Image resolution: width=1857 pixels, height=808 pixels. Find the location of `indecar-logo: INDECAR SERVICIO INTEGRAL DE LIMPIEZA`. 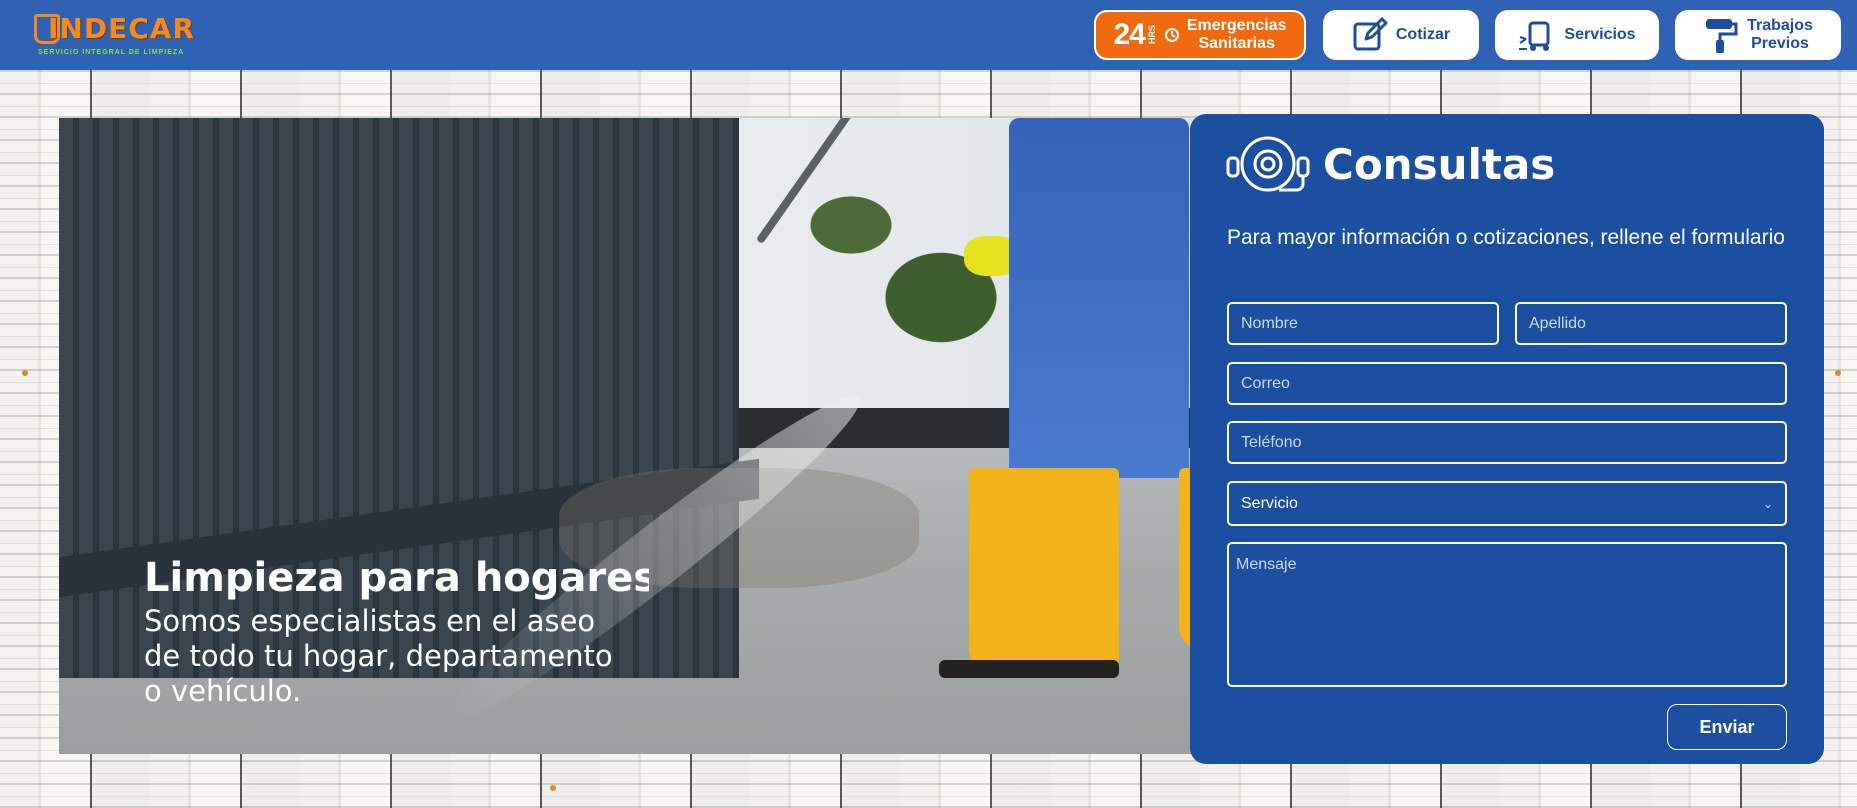

indecar-logo: INDECAR SERVICIO INTEGRAL DE LIMPIEZA is located at coordinates (114, 36).